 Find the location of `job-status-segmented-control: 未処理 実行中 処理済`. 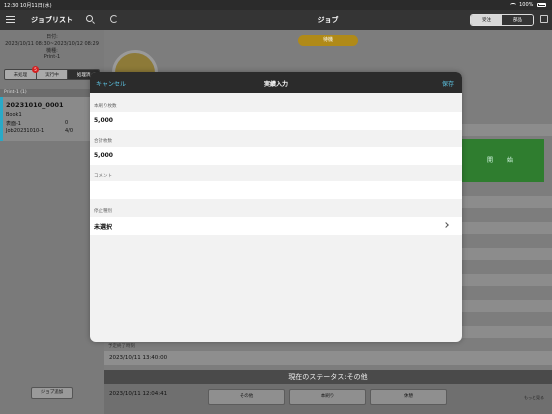

job-status-segmented-control: 未処理 実行中 処理済 is located at coordinates (52, 74).